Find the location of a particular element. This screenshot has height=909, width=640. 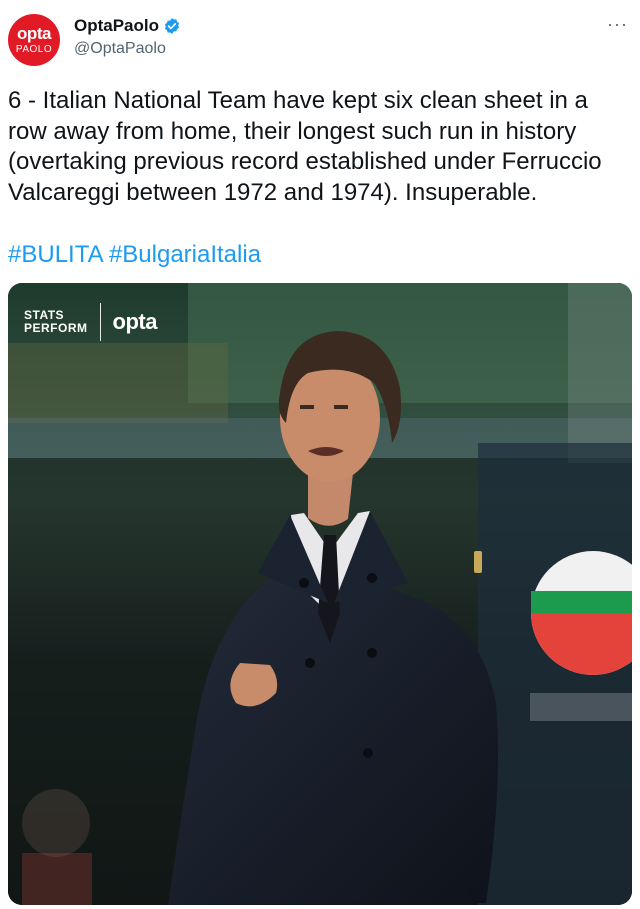

watermark-opta-logo: opta is located at coordinates (135, 321).